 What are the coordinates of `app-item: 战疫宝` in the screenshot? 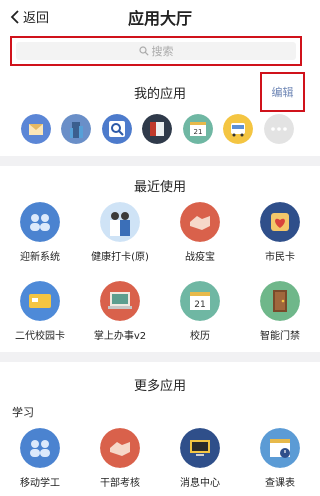 It's located at (200, 232).